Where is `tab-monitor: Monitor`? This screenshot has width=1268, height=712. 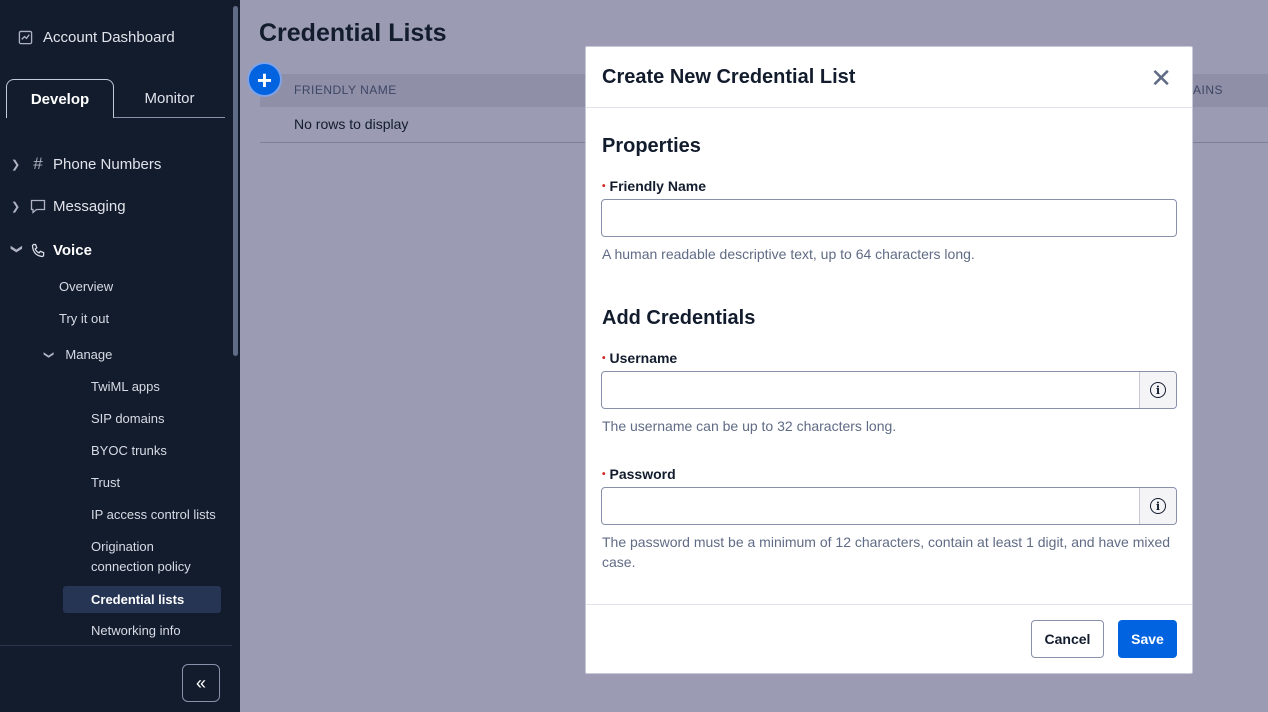
tab-monitor: Monitor is located at coordinates (169, 98).